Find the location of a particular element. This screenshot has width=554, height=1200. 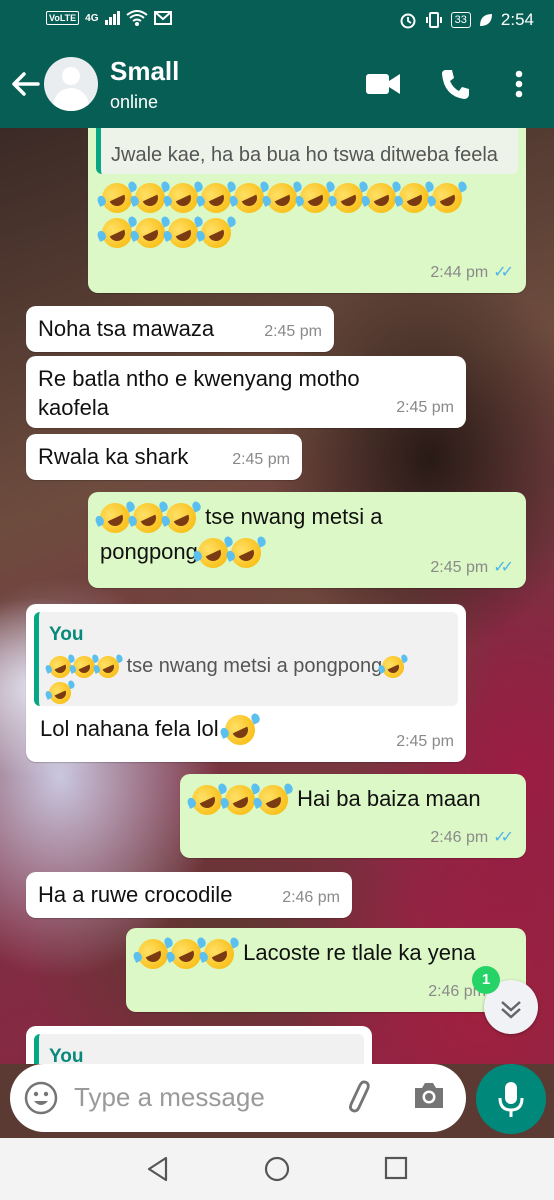

camera-icon is located at coordinates (429, 1096).